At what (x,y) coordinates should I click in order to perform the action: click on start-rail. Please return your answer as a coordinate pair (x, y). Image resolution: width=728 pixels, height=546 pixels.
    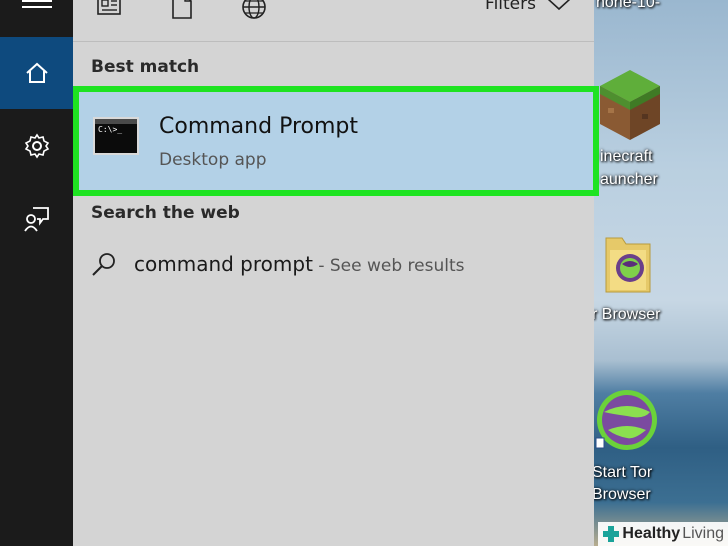
    Looking at the image, I should click on (36, 273).